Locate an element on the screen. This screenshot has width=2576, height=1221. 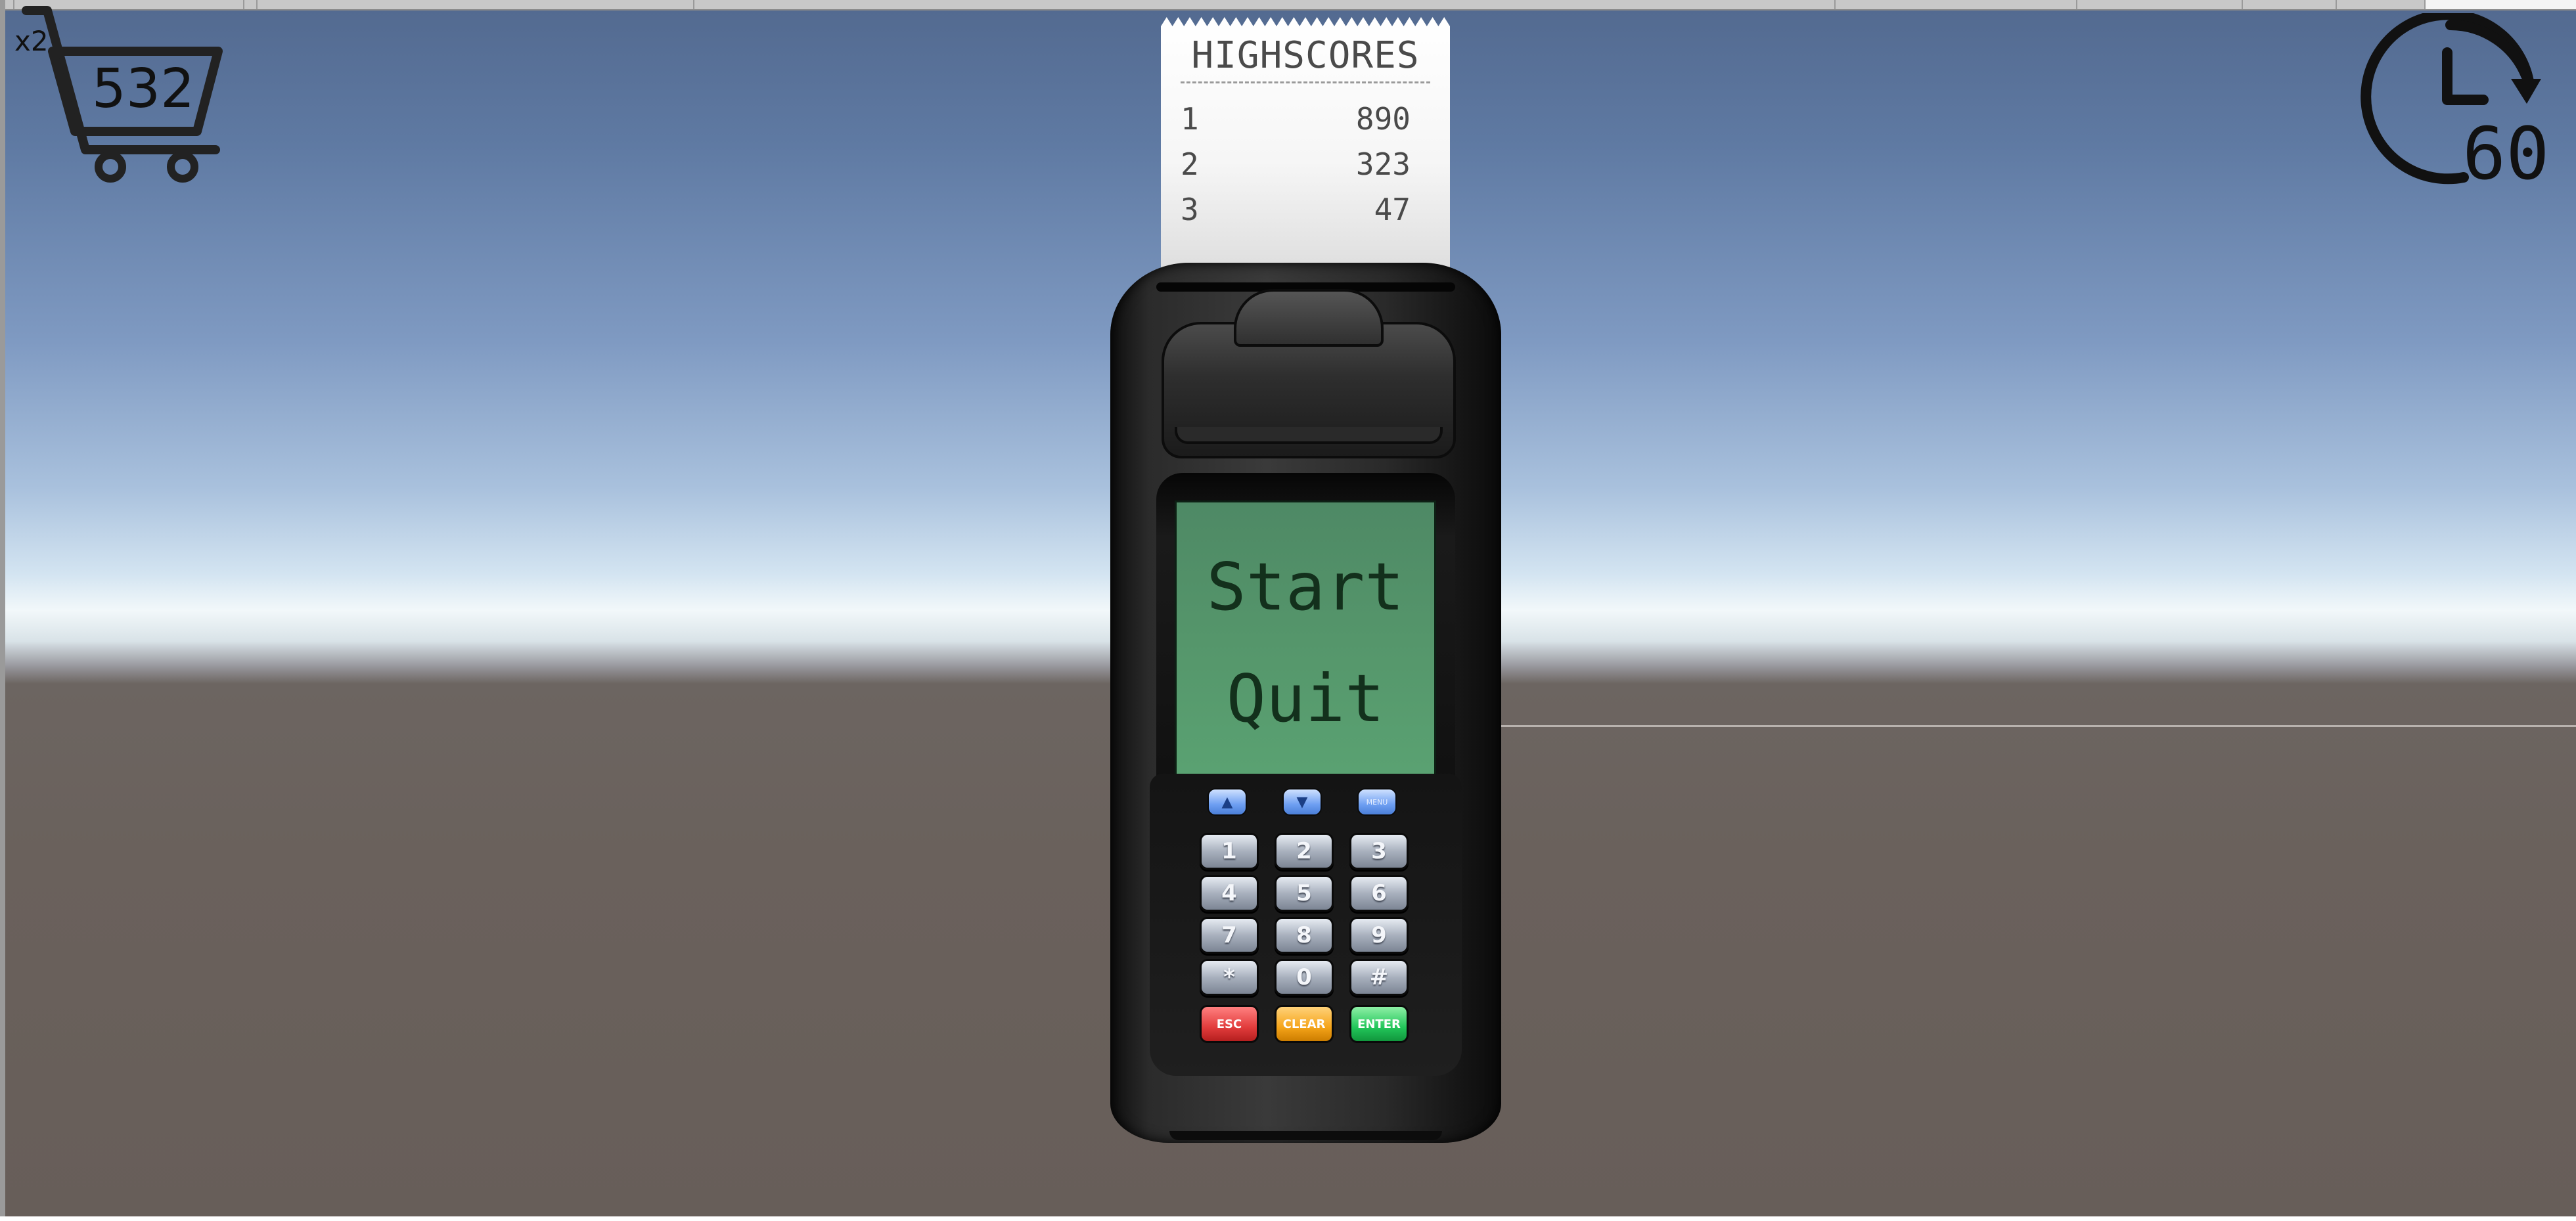
highscore-value: 47 is located at coordinates (1392, 209).